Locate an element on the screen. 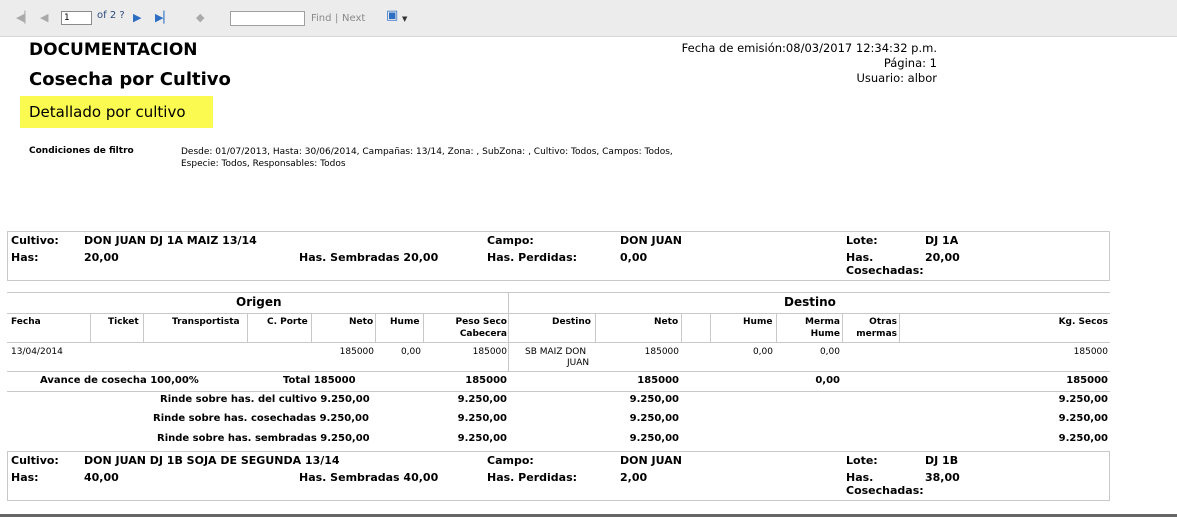 This screenshot has width=1177, height=517. back-icon: ◆ is located at coordinates (200, 18).